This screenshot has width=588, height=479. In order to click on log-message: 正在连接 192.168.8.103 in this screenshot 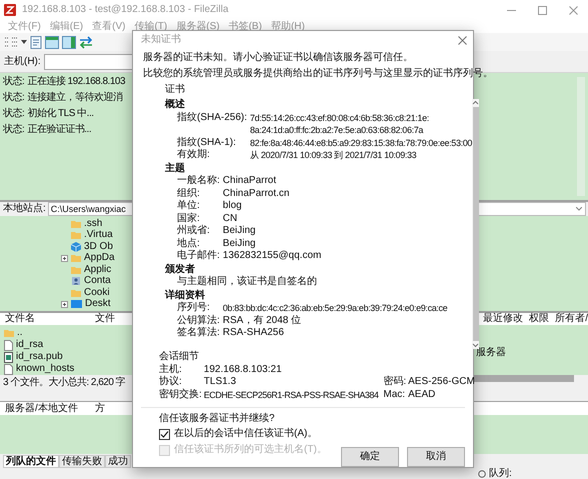, I will do `click(76, 82)`.